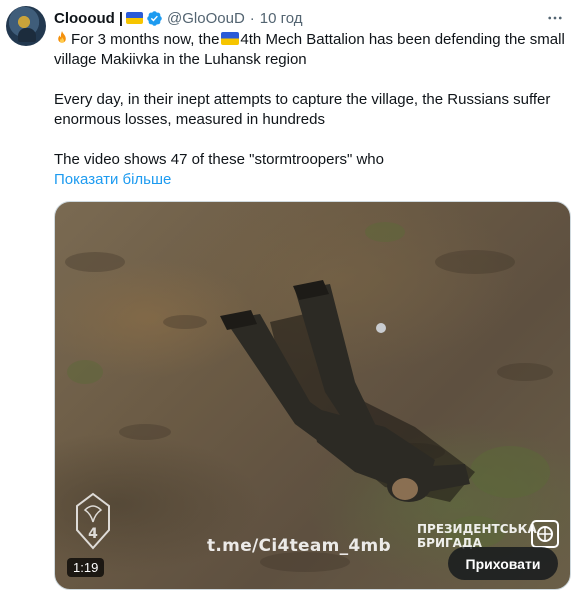 The image size is (577, 597). I want to click on hide-button: Приховати, so click(503, 563).